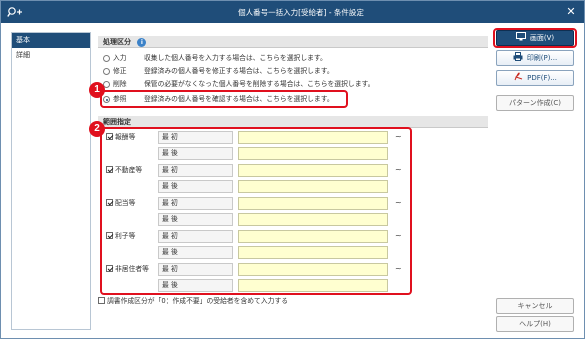 This screenshot has width=585, height=339. I want to click on pattern-create-button-label: パターン作成(C), so click(535, 103).